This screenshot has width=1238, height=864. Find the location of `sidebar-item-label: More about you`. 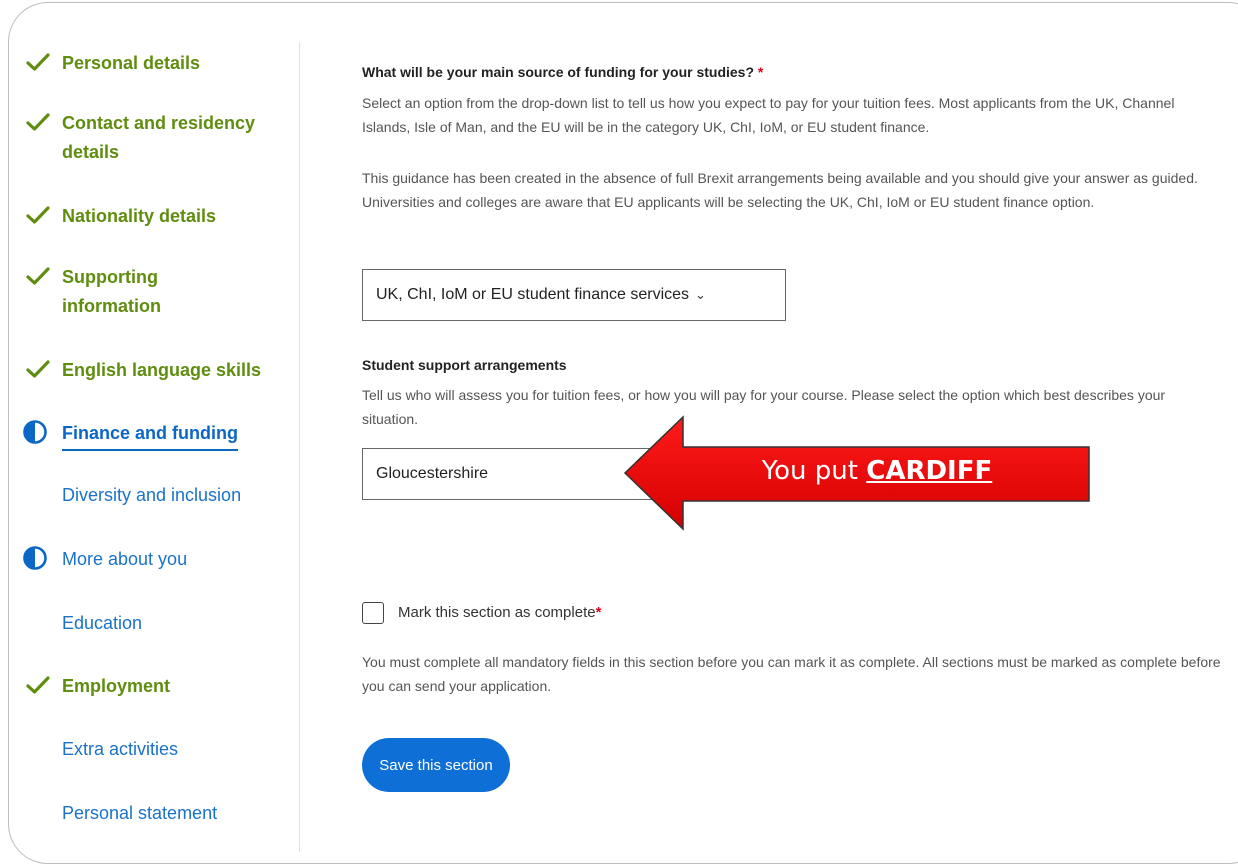

sidebar-item-label: More about you is located at coordinates (125, 559).